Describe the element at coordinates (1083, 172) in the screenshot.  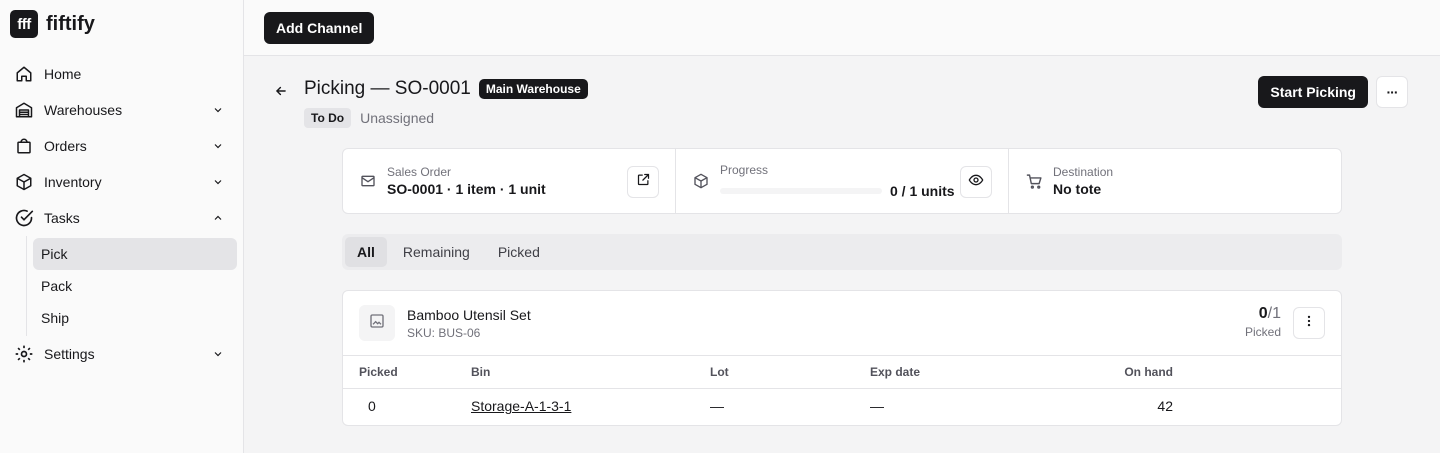
I see `destination-label: Destination` at that location.